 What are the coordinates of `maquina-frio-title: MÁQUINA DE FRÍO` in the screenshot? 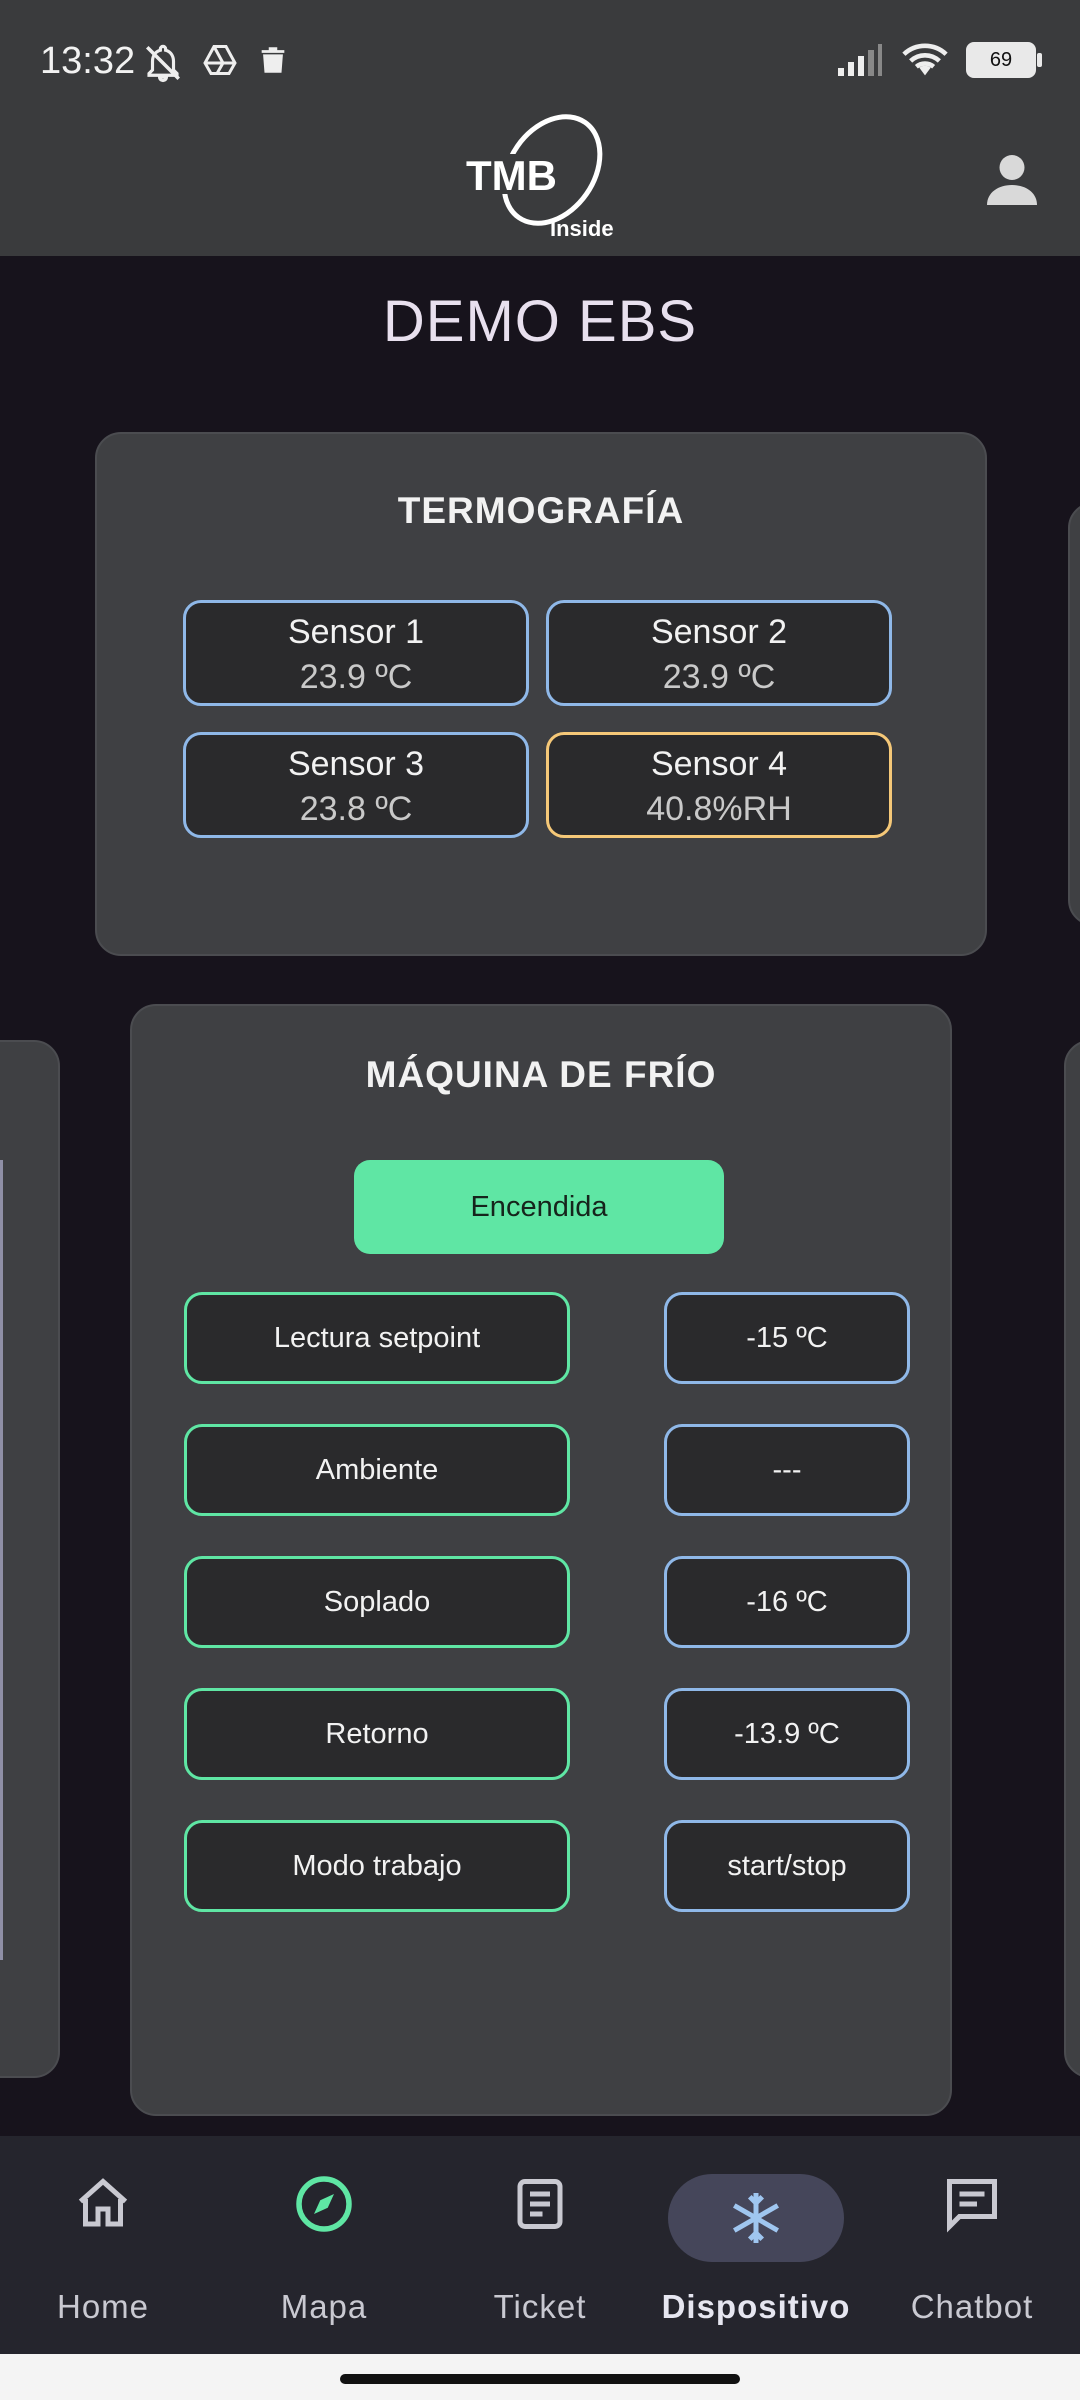 It's located at (541, 1074).